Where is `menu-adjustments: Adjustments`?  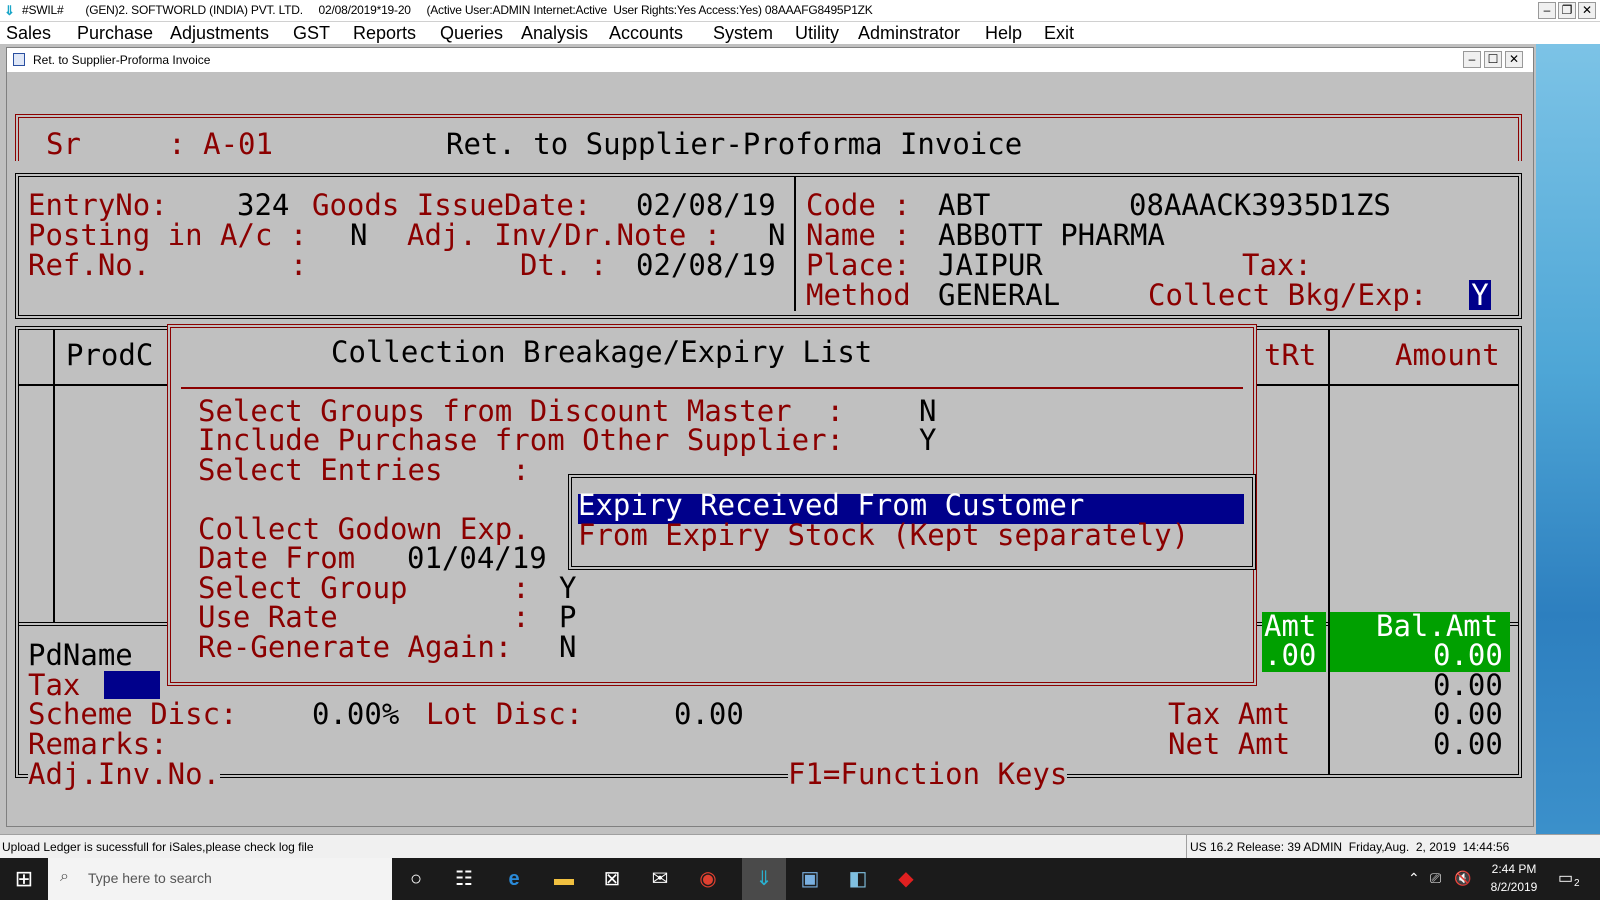
menu-adjustments: Adjustments is located at coordinates (219, 33).